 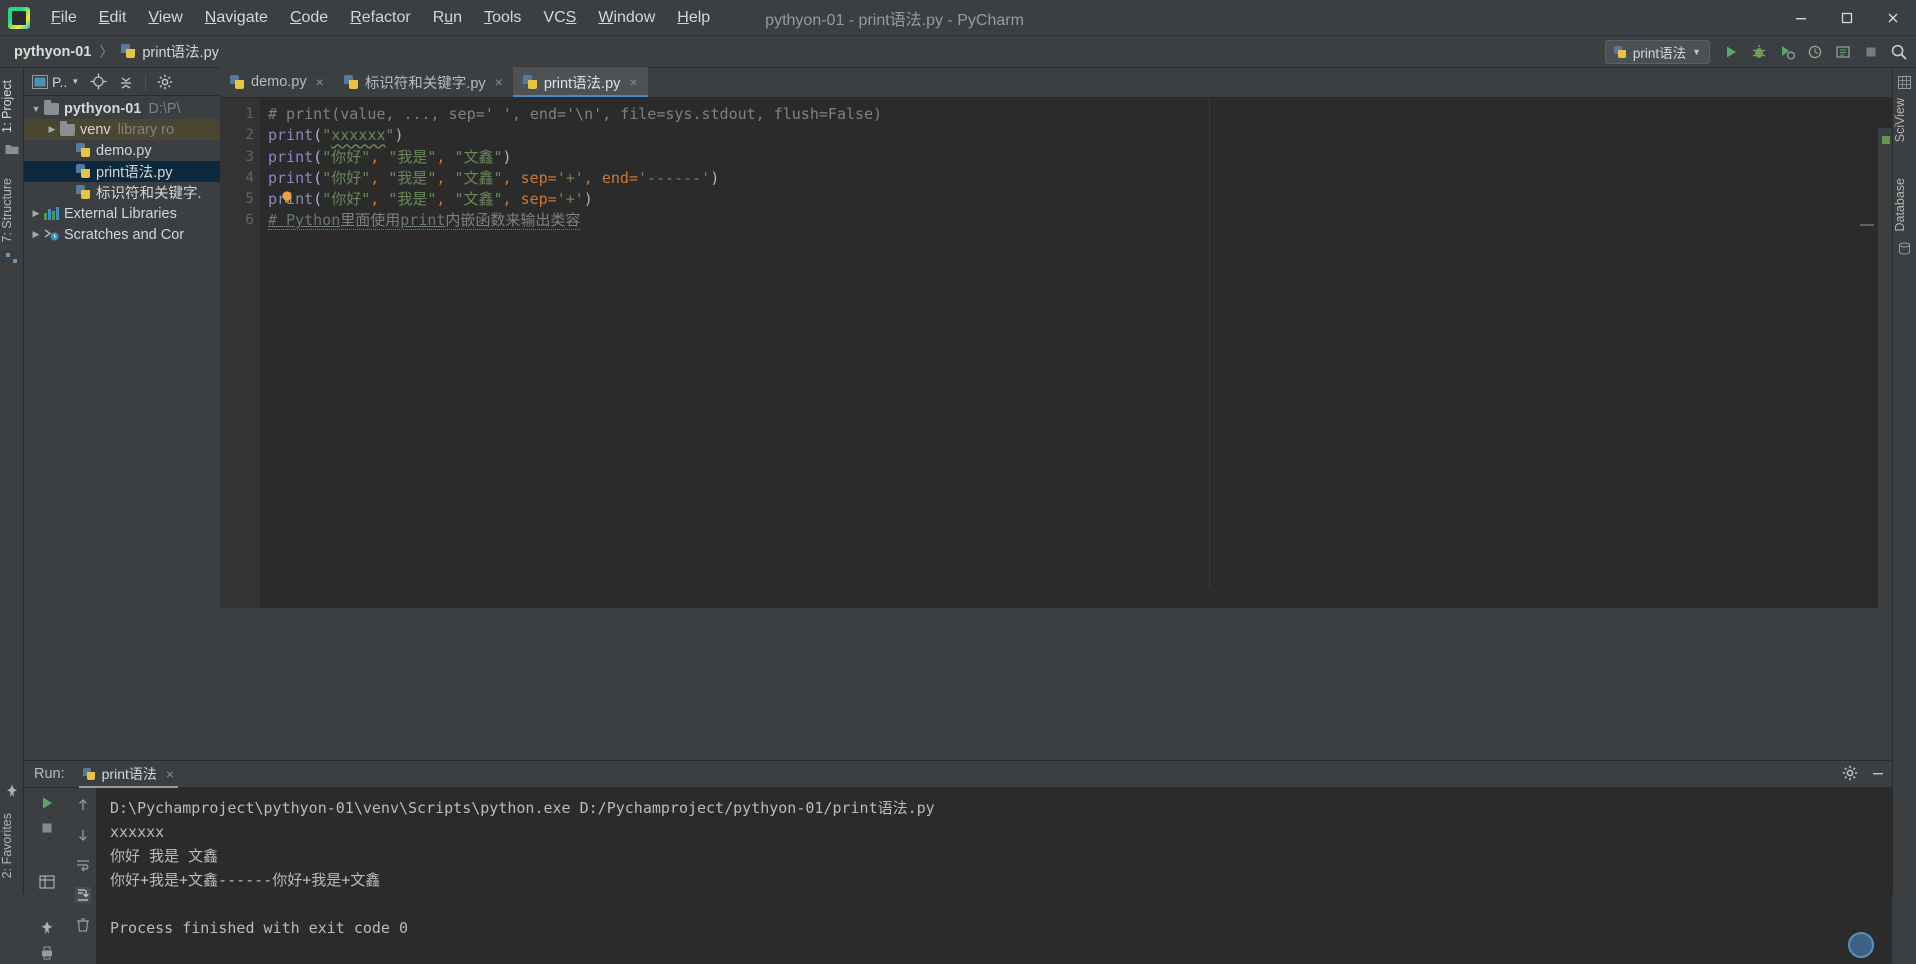 What do you see at coordinates (1904, 120) in the screenshot?
I see `sidebar-item-sciview: SciView` at bounding box center [1904, 120].